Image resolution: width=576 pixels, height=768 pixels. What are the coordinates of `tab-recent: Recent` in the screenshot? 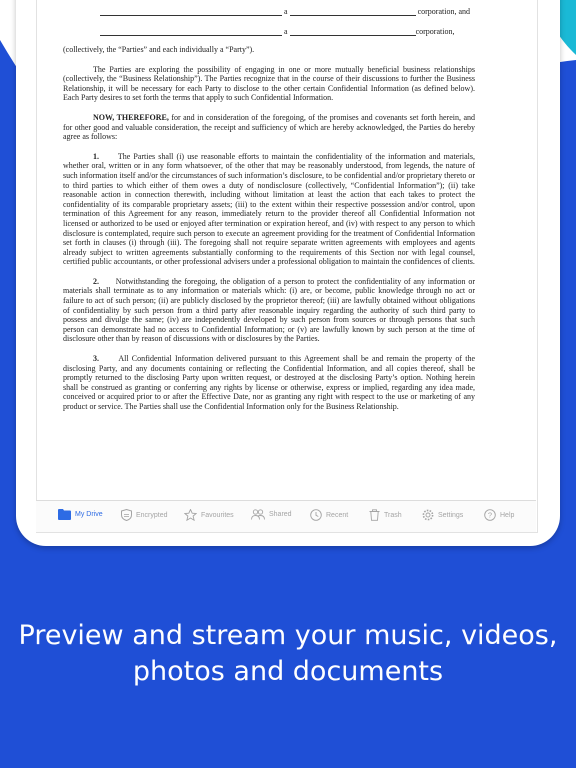 It's located at (329, 515).